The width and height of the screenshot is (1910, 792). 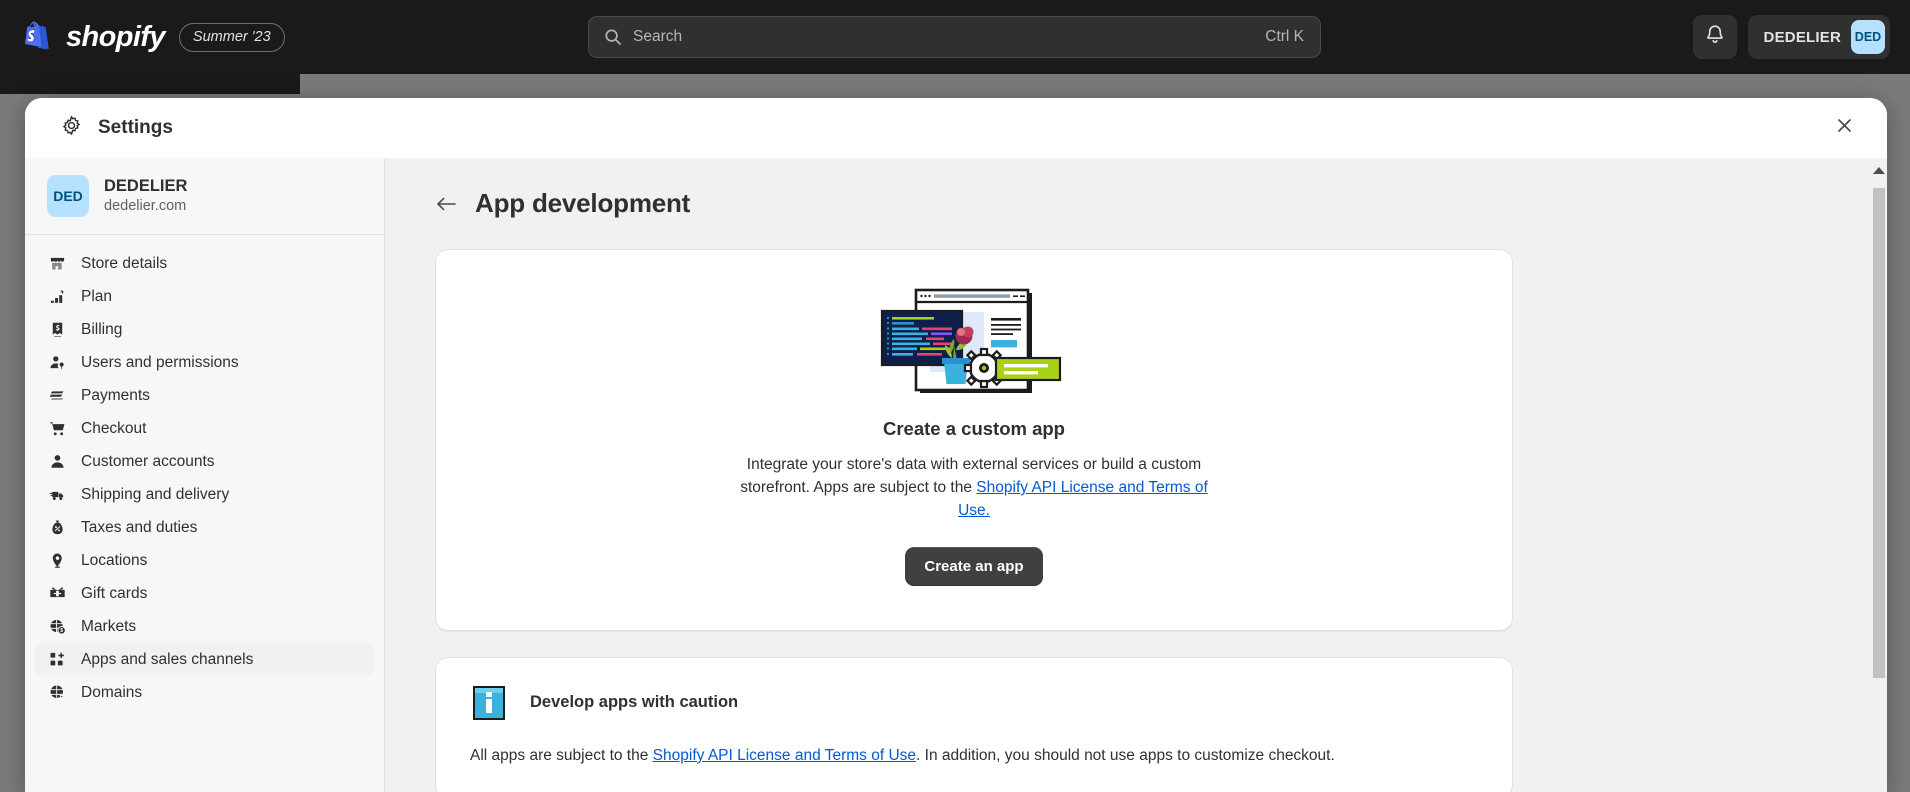 I want to click on search-input: Search, so click(x=949, y=37).